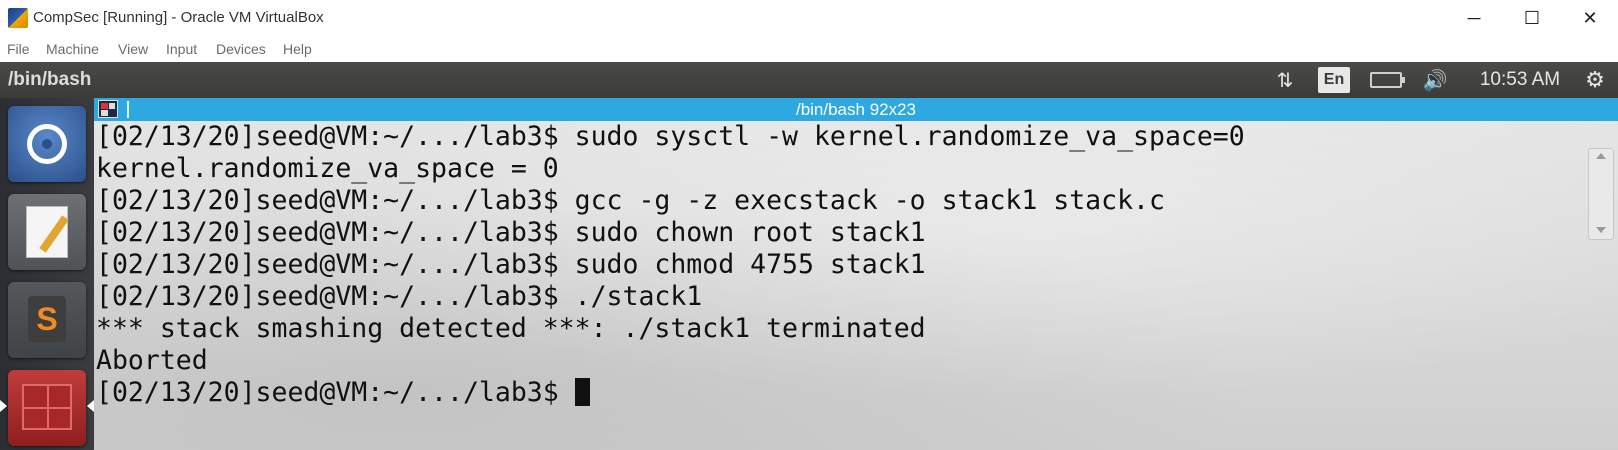 Image resolution: width=1618 pixels, height=450 pixels. I want to click on active-app-title: /bin/bash, so click(50, 79).